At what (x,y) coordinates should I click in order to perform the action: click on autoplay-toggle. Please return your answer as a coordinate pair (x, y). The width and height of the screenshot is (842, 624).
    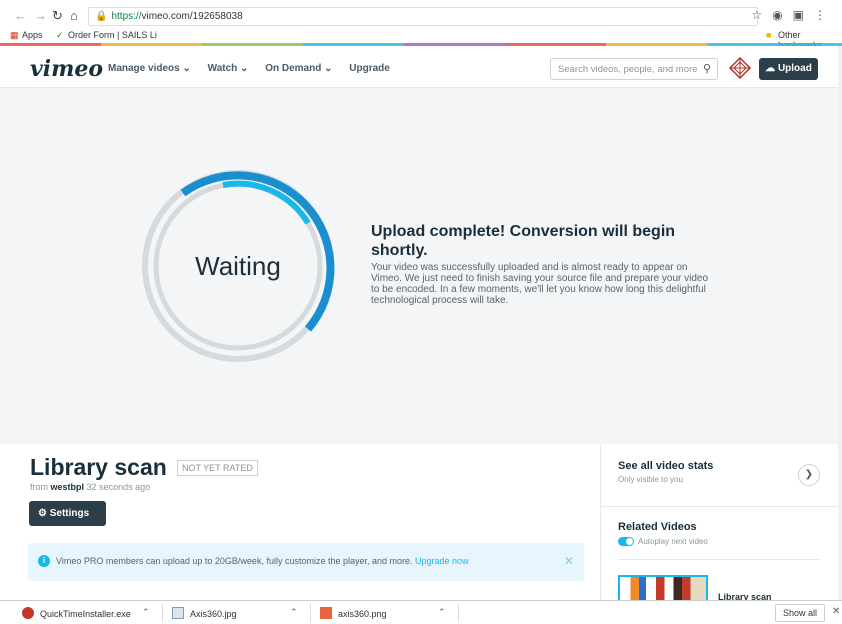
    Looking at the image, I should click on (626, 541).